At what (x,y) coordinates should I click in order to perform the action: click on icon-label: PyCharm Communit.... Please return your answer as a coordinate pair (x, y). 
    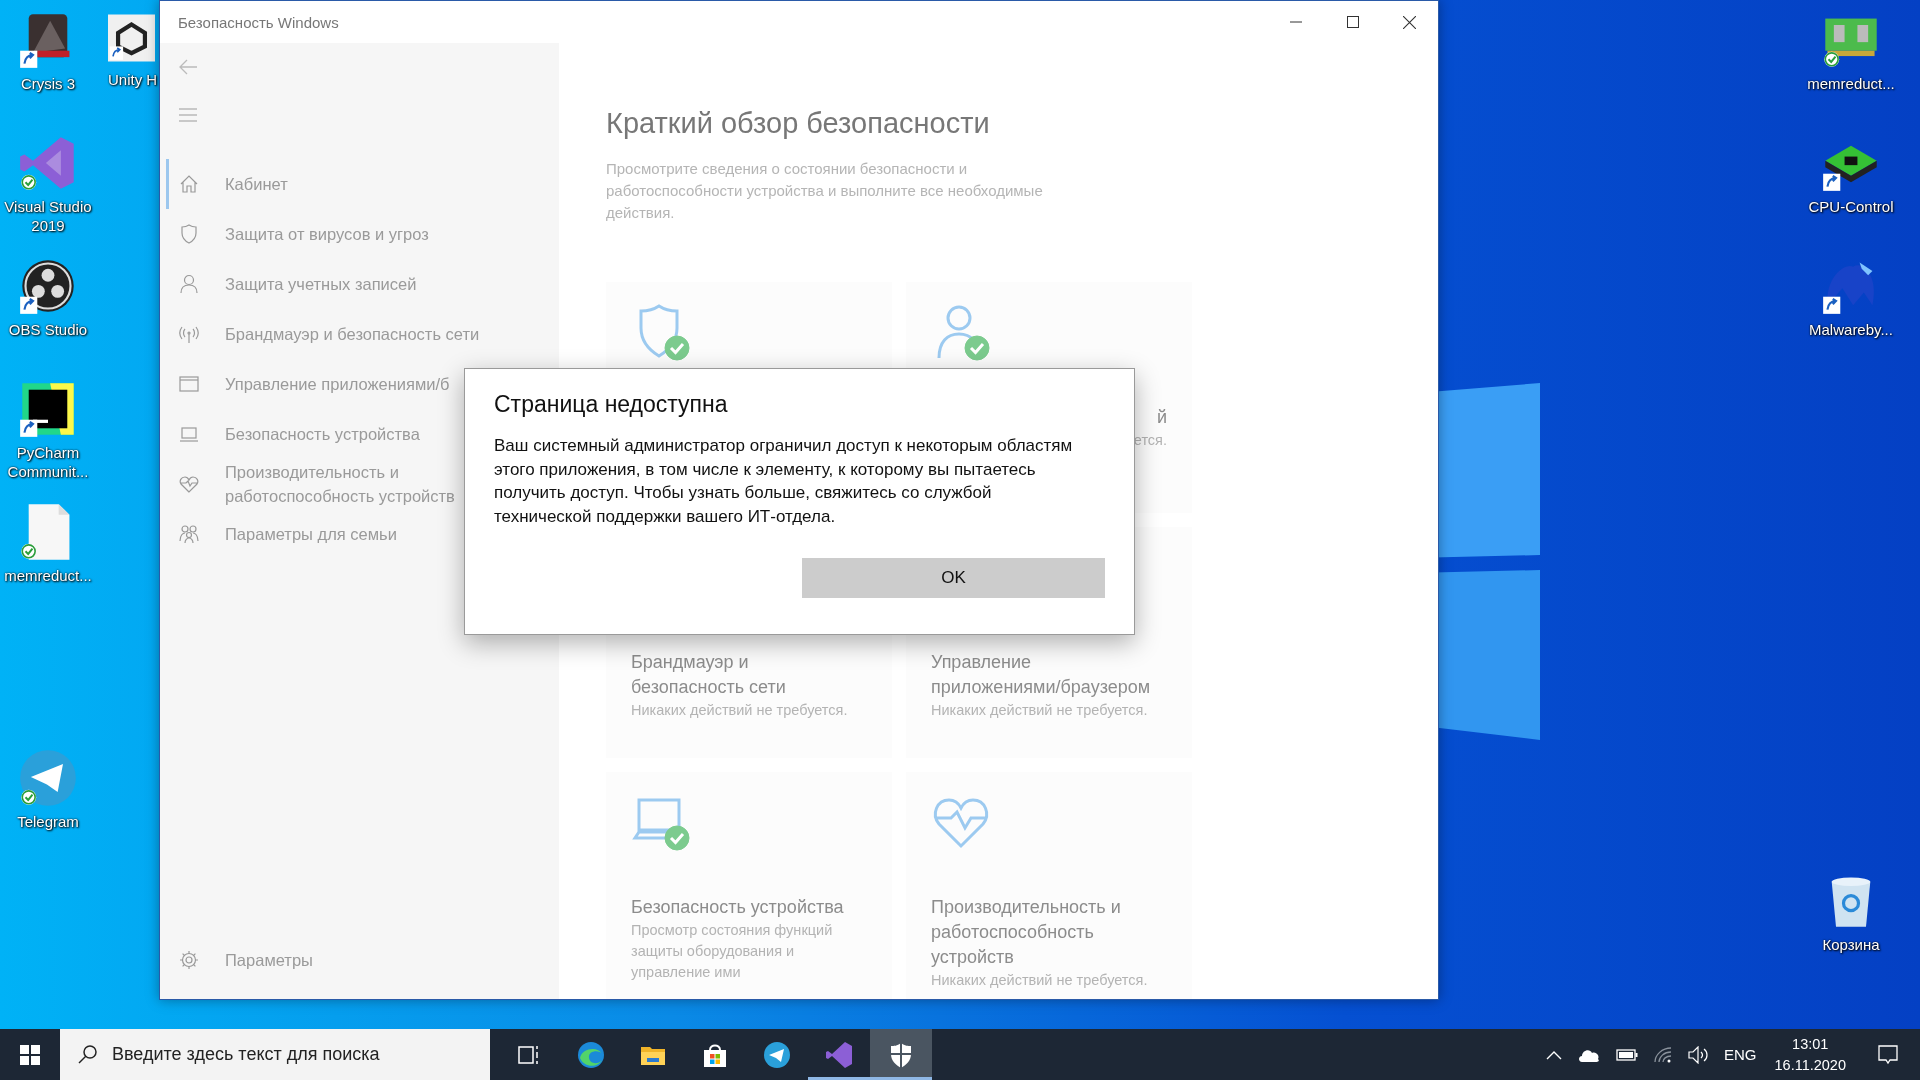
    Looking at the image, I should click on (48, 462).